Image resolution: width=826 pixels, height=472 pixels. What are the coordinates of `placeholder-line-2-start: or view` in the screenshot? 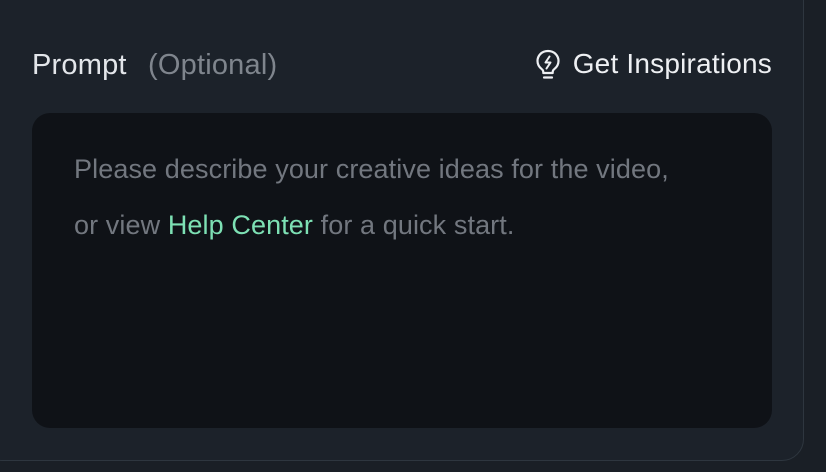 It's located at (121, 225).